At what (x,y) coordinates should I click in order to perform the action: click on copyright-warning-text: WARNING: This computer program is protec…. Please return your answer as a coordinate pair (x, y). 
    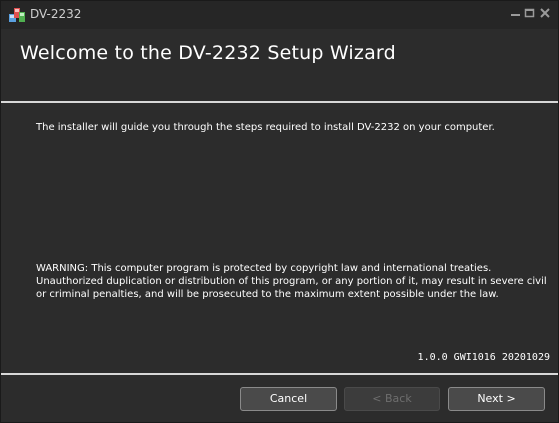
    Looking at the image, I should click on (291, 281).